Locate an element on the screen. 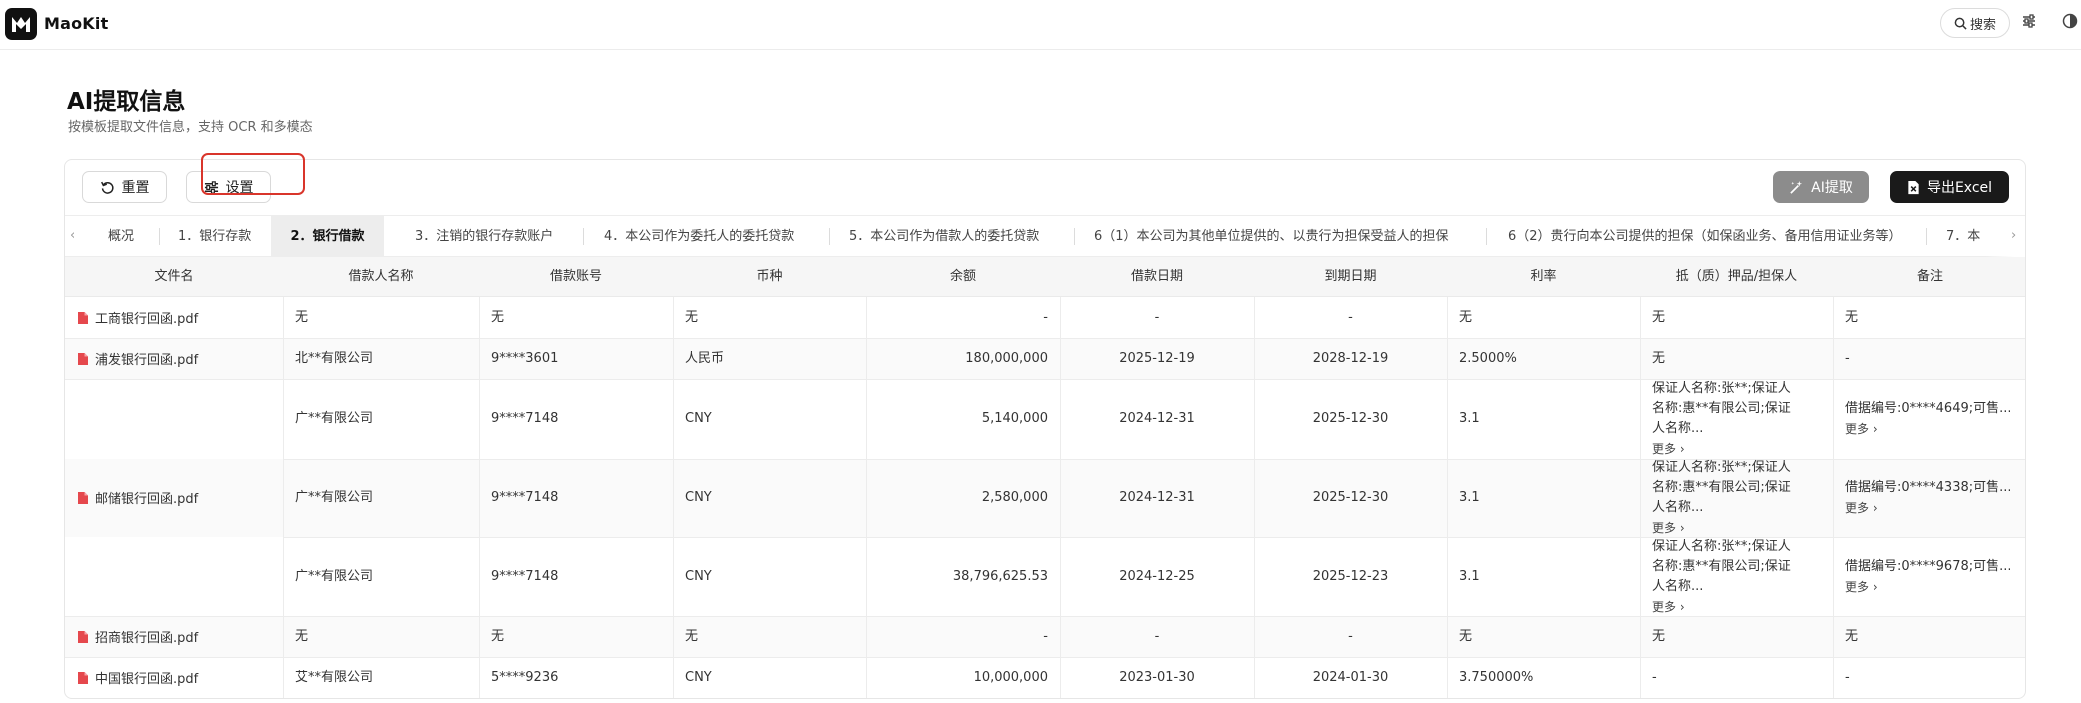  tab-divider is located at coordinates (829, 236).